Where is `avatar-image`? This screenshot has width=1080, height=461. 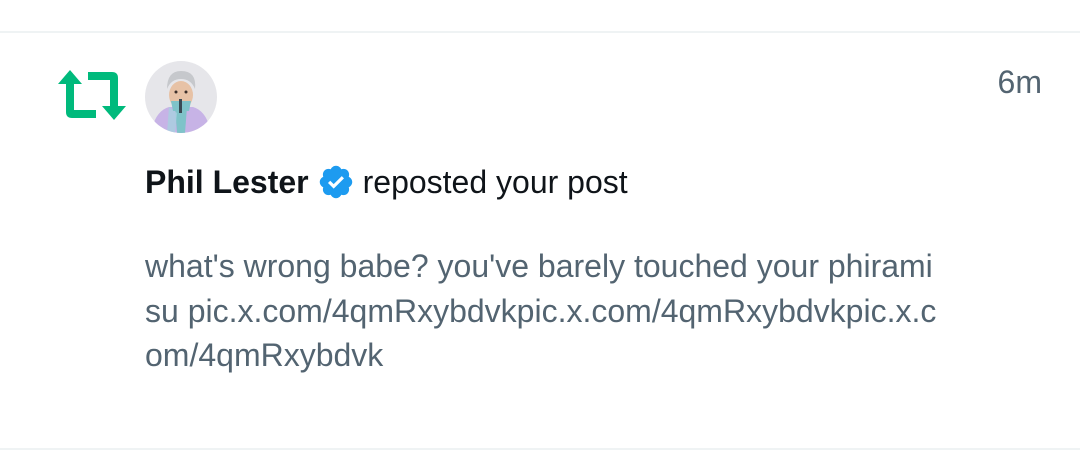 avatar-image is located at coordinates (181, 97).